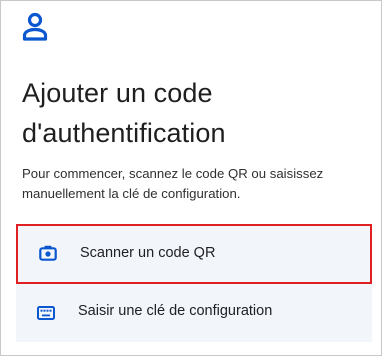 This screenshot has width=382, height=356. What do you see at coordinates (175, 311) in the screenshot?
I see `enter-setup-key-label: Saisir une clé de configuration` at bounding box center [175, 311].